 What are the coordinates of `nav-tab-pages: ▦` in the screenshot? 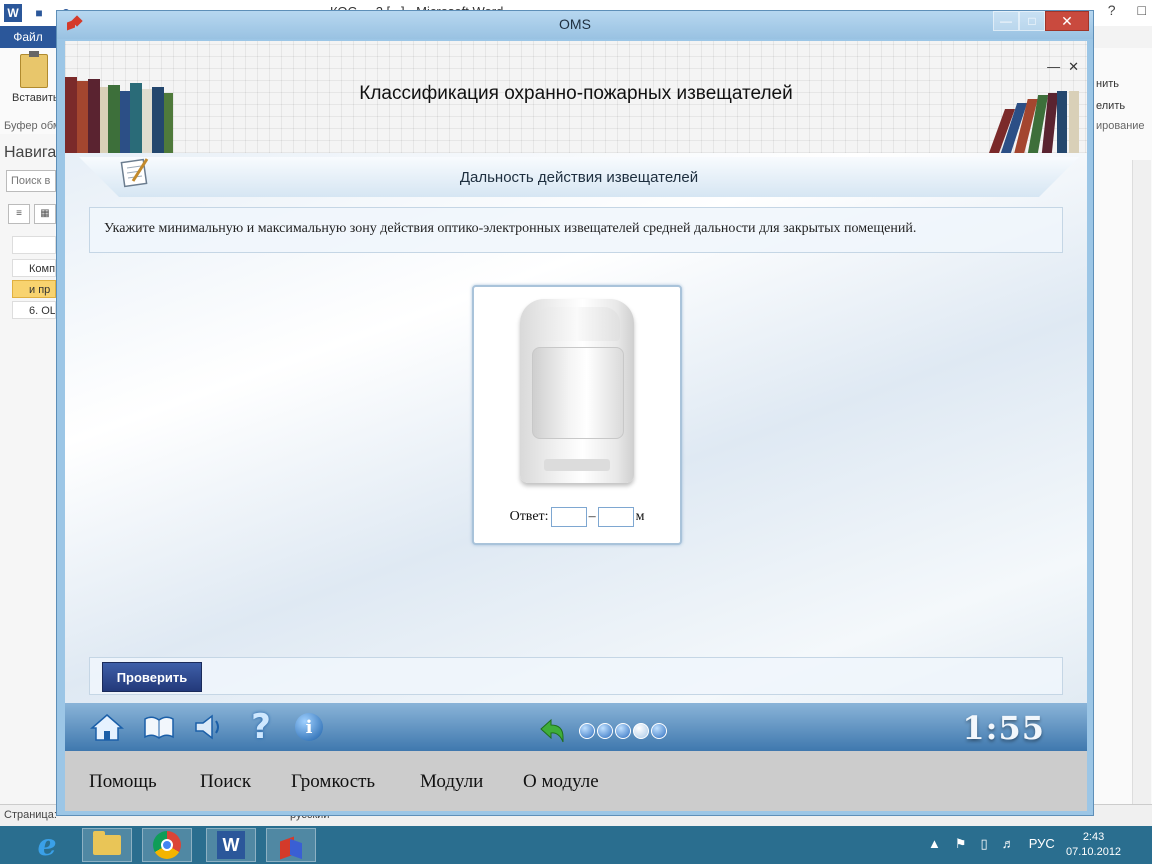 It's located at (45, 214).